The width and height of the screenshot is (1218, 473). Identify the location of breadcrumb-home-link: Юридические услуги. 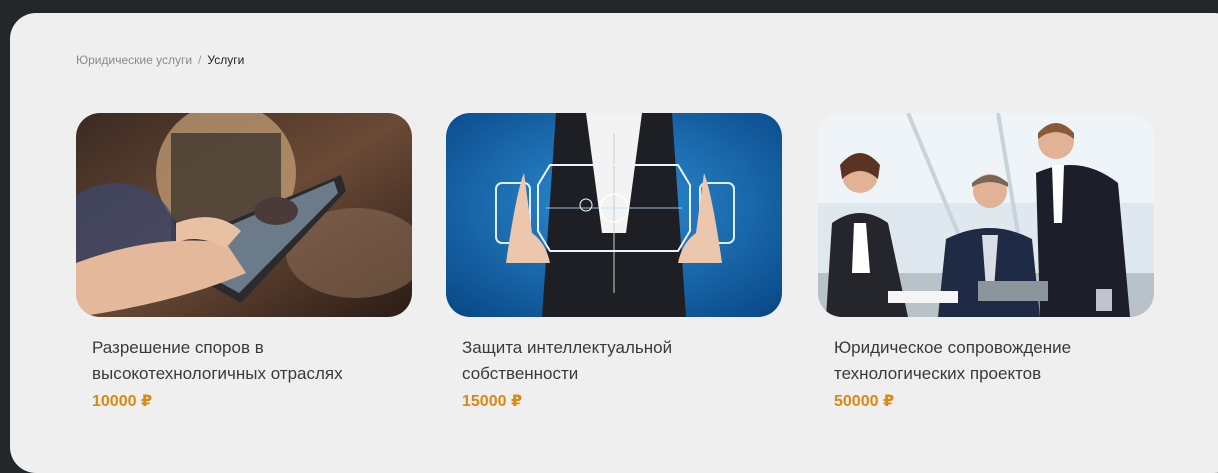
(134, 60).